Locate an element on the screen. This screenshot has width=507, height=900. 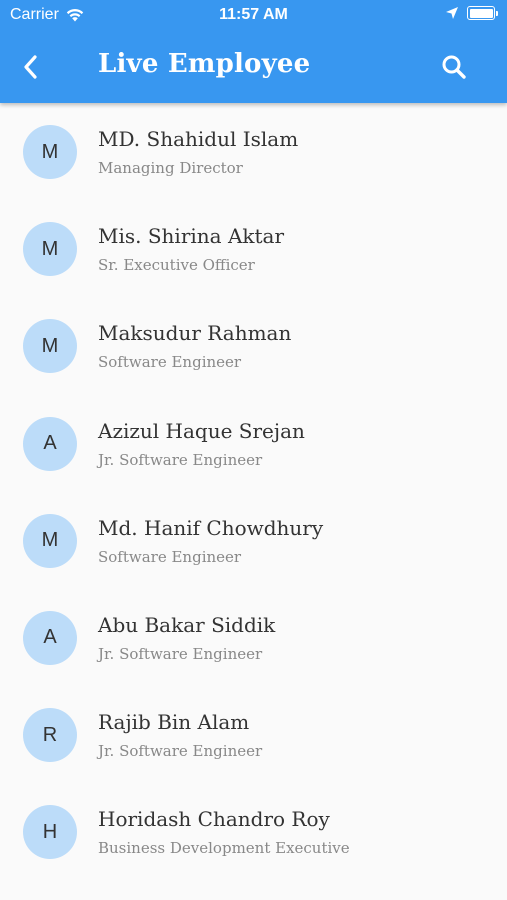
employee-name: Mis. Shirina Aktar is located at coordinates (191, 236).